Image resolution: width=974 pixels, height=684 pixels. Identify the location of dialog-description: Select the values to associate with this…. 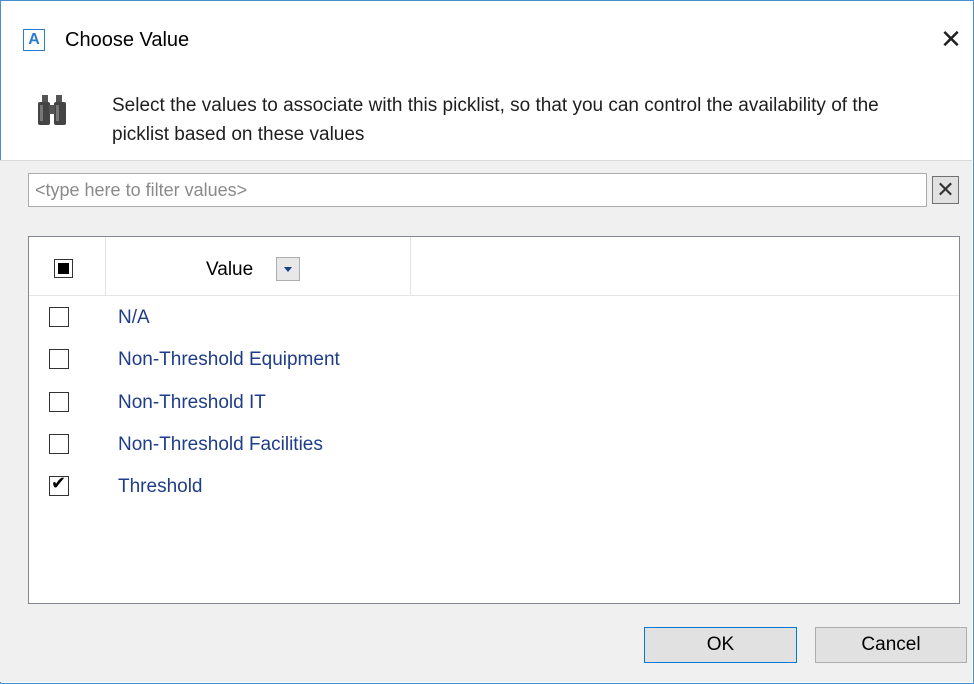
(495, 120).